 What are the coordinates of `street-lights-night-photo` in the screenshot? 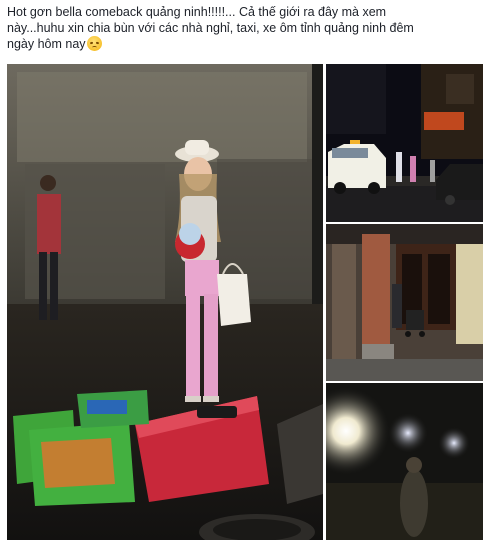 It's located at (404, 461).